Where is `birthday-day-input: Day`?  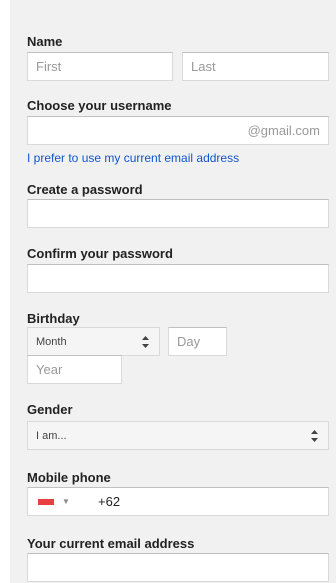 birthday-day-input: Day is located at coordinates (197, 341).